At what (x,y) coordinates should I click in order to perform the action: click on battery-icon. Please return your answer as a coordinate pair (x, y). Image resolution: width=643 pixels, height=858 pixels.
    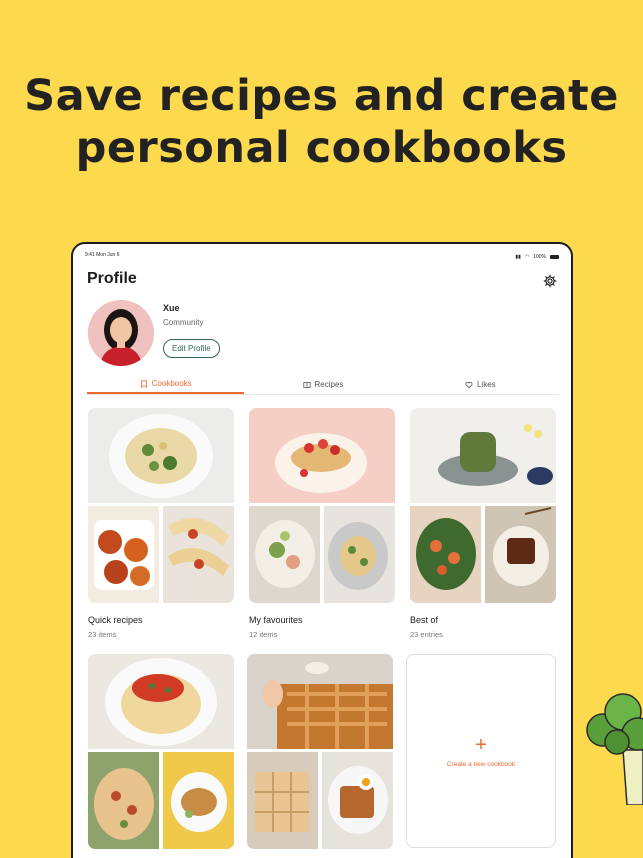
    Looking at the image, I should click on (554, 257).